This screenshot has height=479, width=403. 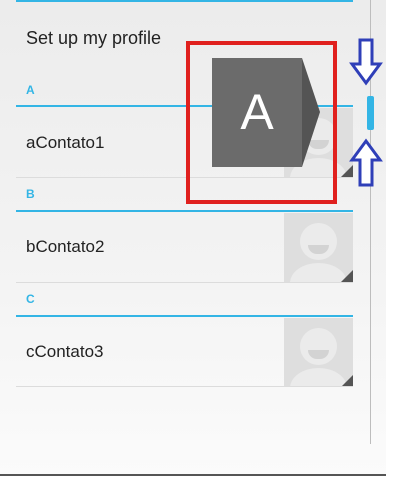 I want to click on contact-item-bcontato2: bContato2, so click(x=65, y=247).